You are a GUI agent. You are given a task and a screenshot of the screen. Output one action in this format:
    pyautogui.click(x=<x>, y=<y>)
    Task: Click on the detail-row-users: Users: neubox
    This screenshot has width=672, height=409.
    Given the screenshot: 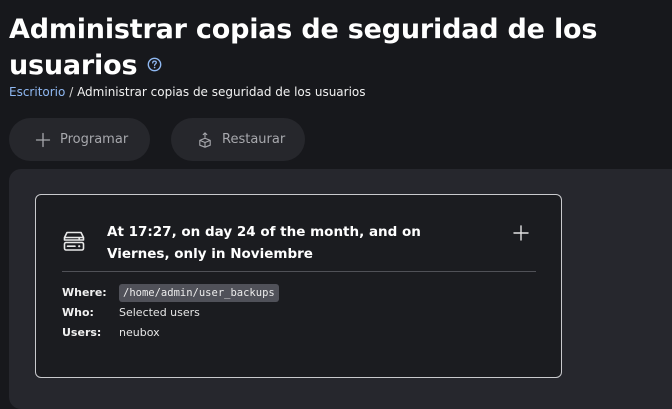 What is the action you would take?
    pyautogui.click(x=111, y=333)
    